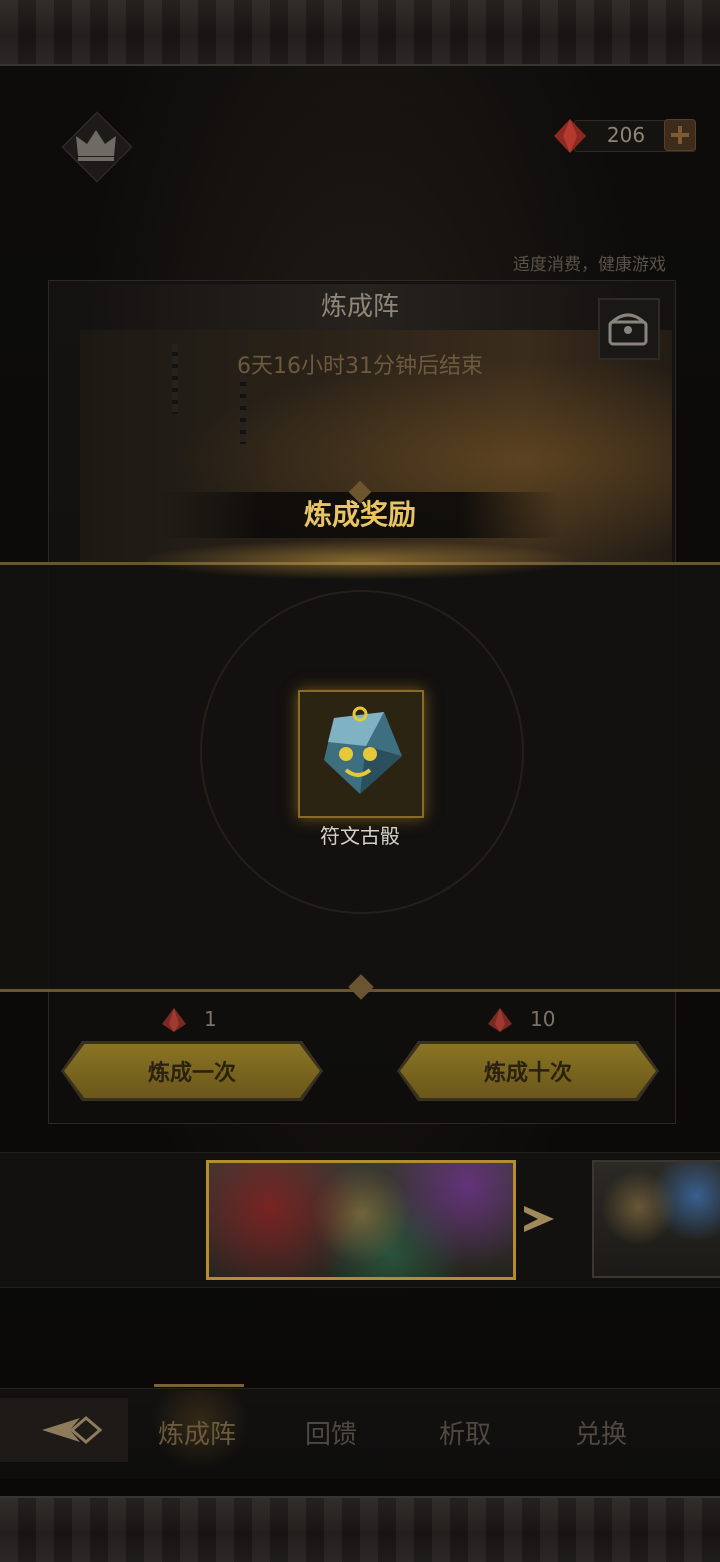 This screenshot has height=1562, width=720. I want to click on back-arrow-icon, so click(72, 1430).